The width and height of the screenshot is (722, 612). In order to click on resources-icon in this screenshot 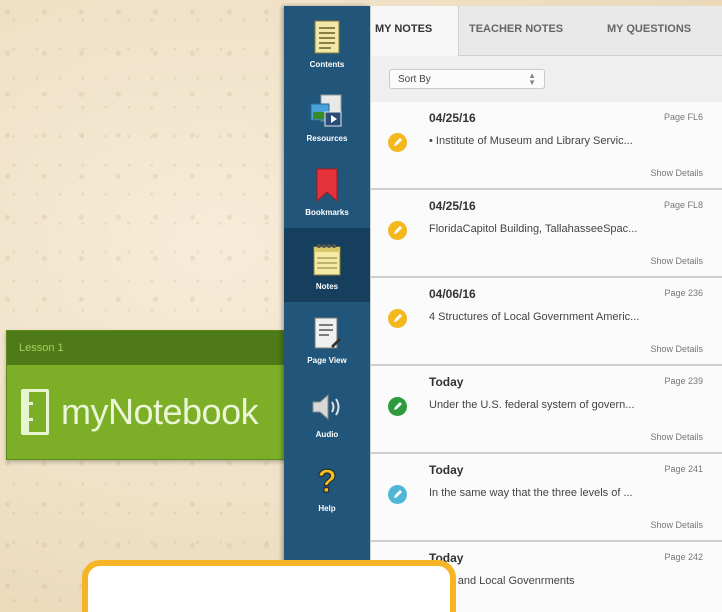, I will do `click(327, 111)`.